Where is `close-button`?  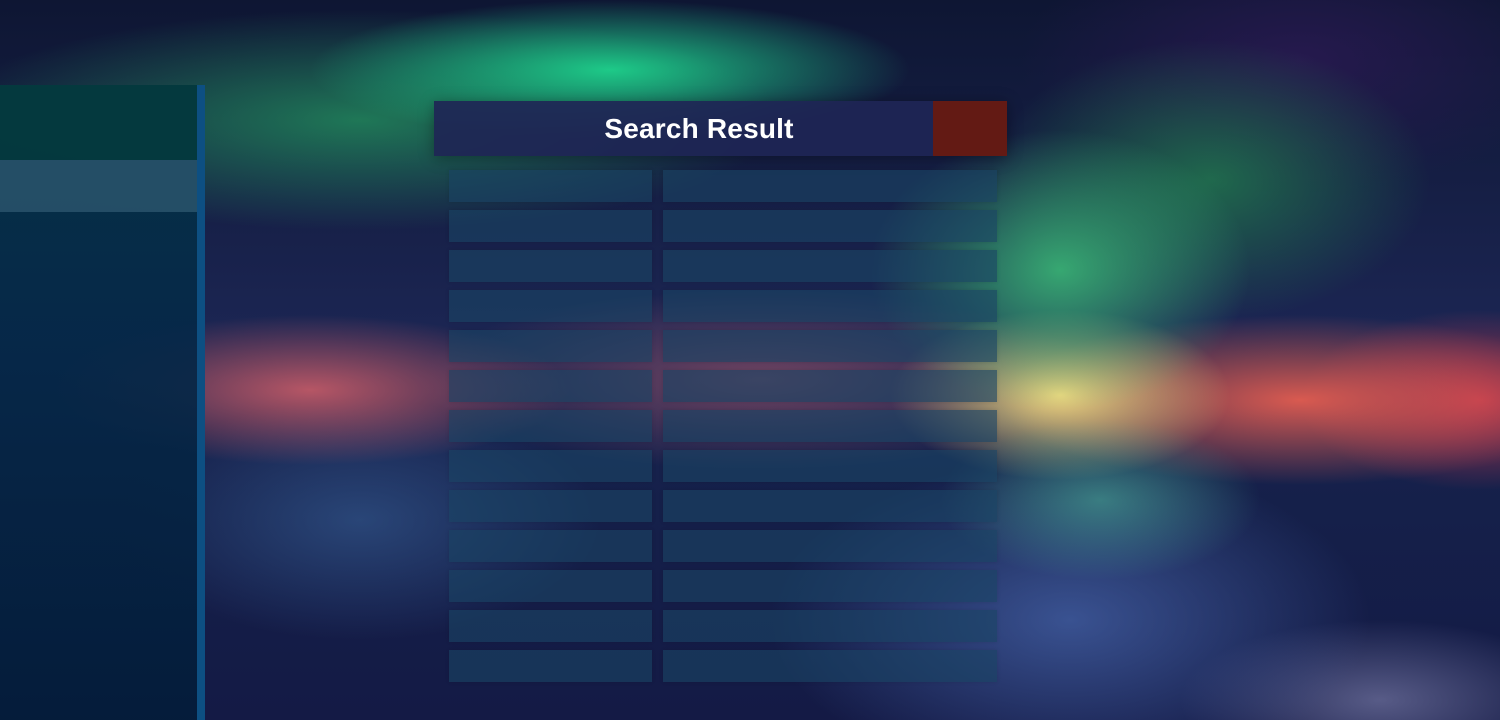
close-button is located at coordinates (970, 128).